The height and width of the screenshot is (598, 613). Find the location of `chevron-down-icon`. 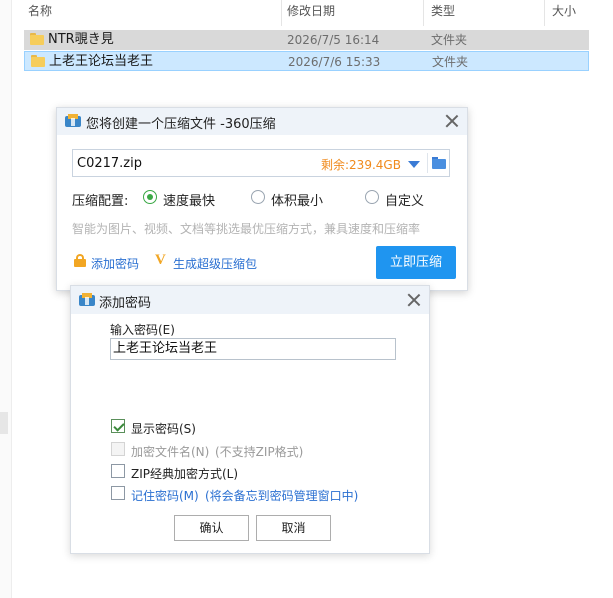

chevron-down-icon is located at coordinates (414, 164).